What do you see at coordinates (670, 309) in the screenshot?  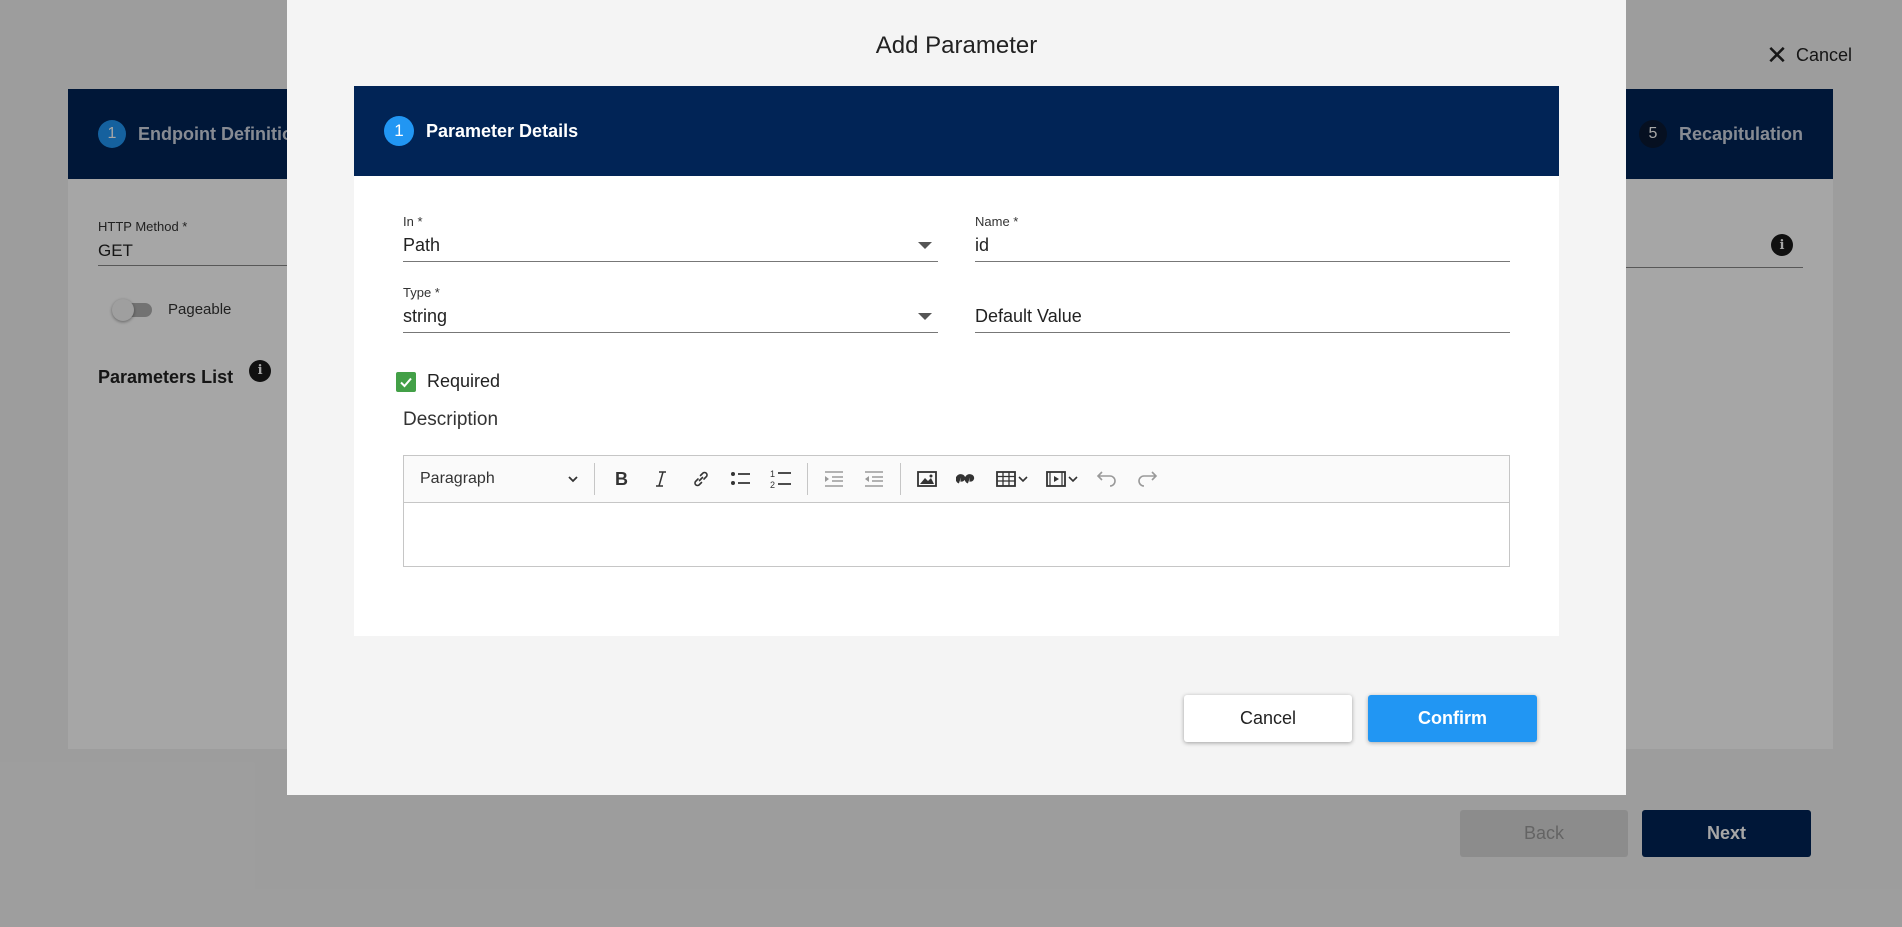 I see `type-select: Type * string` at bounding box center [670, 309].